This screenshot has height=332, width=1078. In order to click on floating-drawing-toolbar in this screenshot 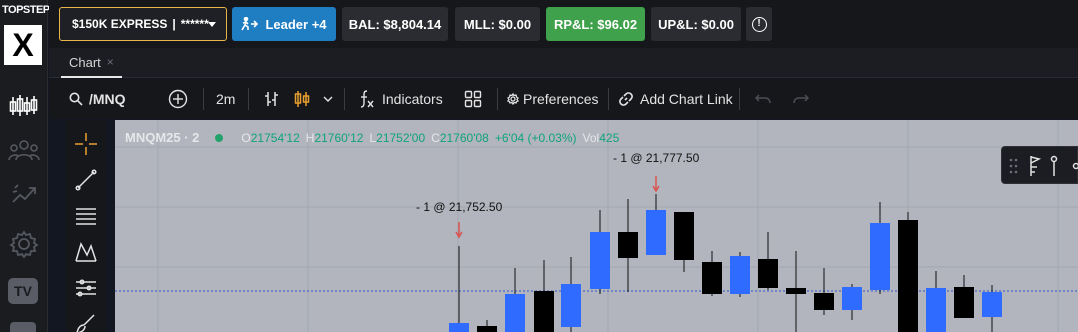, I will do `click(1039, 165)`.